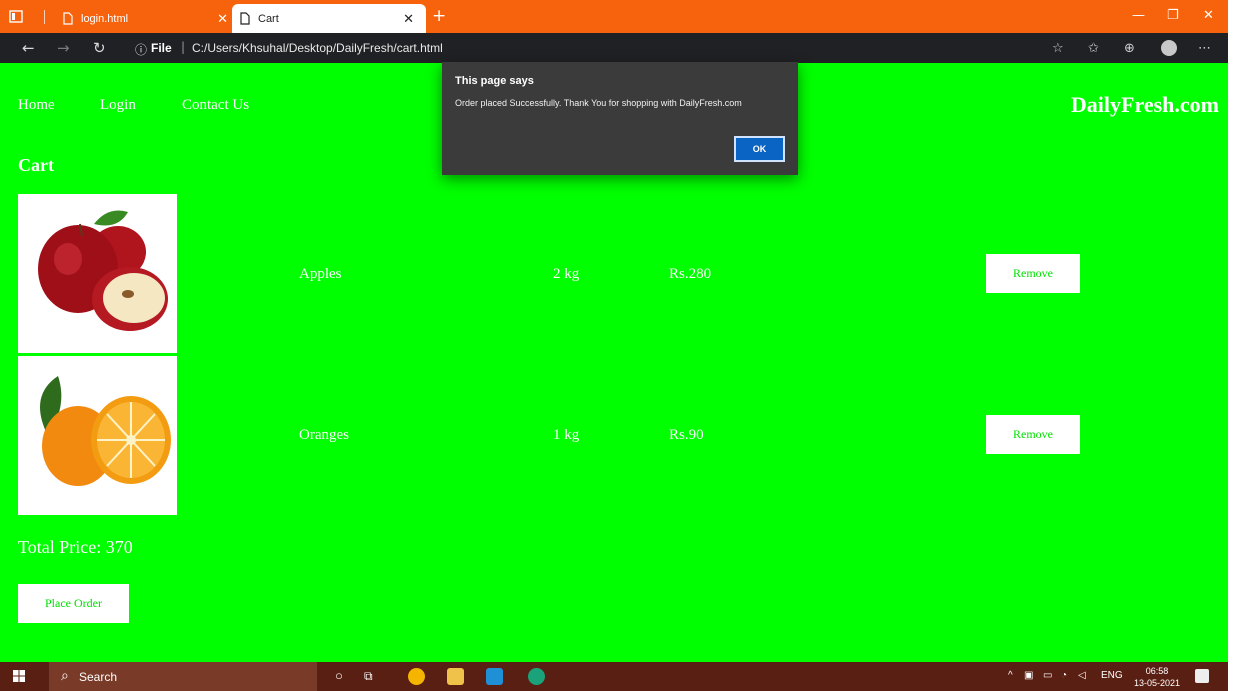 This screenshot has height=691, width=1234. What do you see at coordinates (98, 677) in the screenshot?
I see `search-label: Search` at bounding box center [98, 677].